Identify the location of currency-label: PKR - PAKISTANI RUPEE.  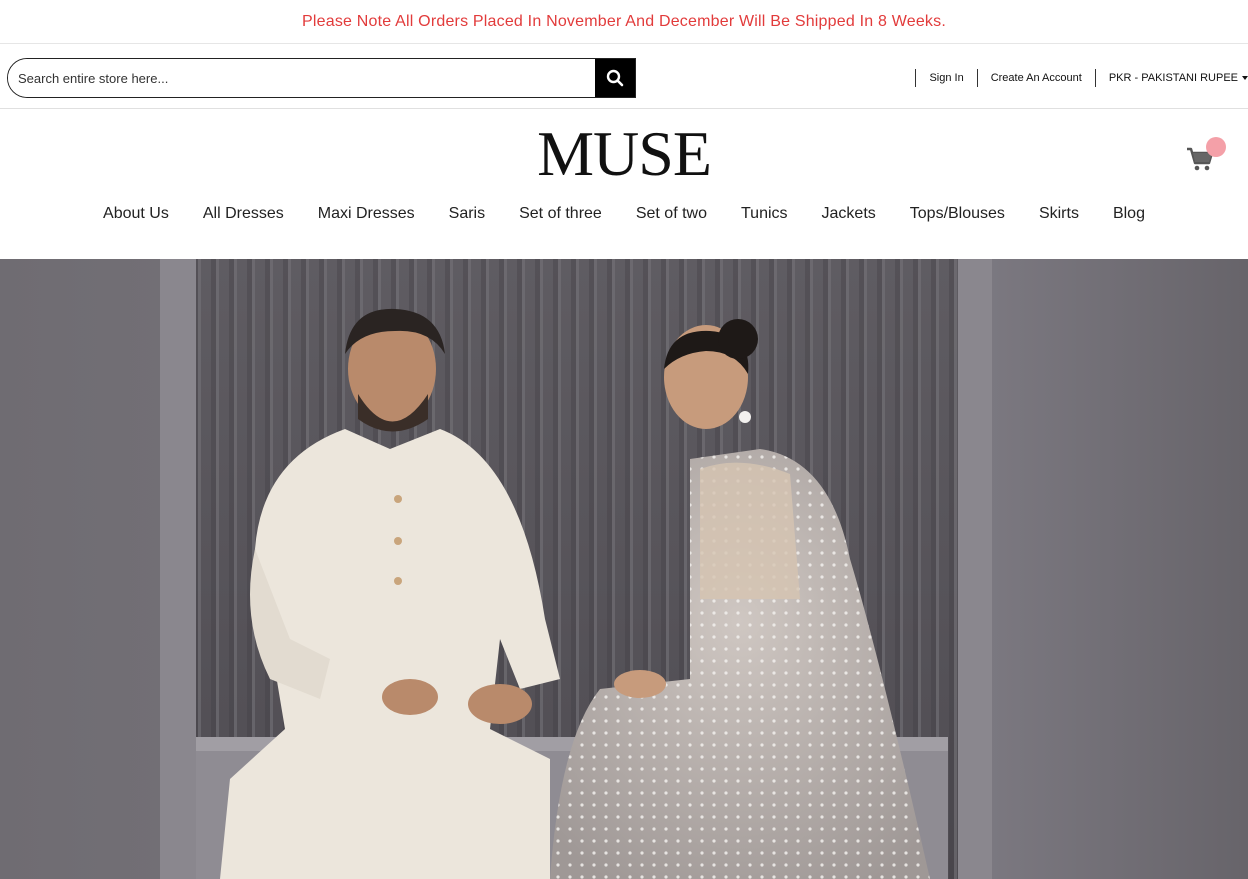
(1173, 78).